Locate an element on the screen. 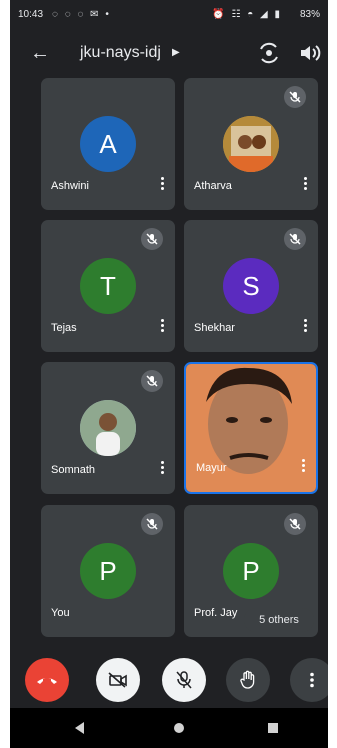 The width and height of the screenshot is (337, 748). camera-toggle-button is located at coordinates (118, 680).